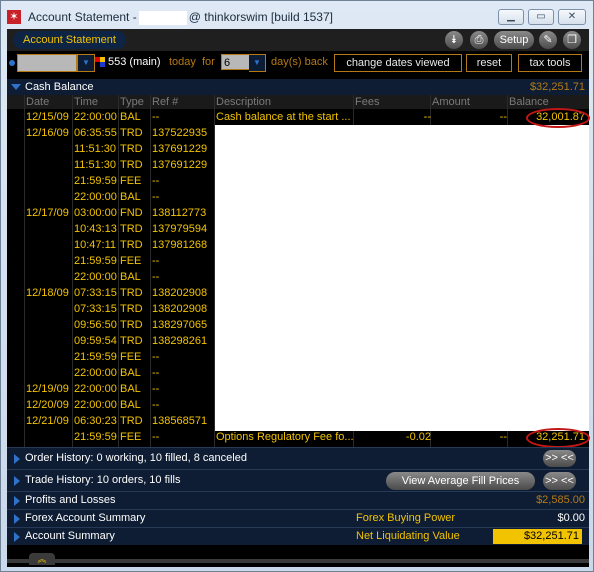  I want to click on col-balance: Balance, so click(529, 102).